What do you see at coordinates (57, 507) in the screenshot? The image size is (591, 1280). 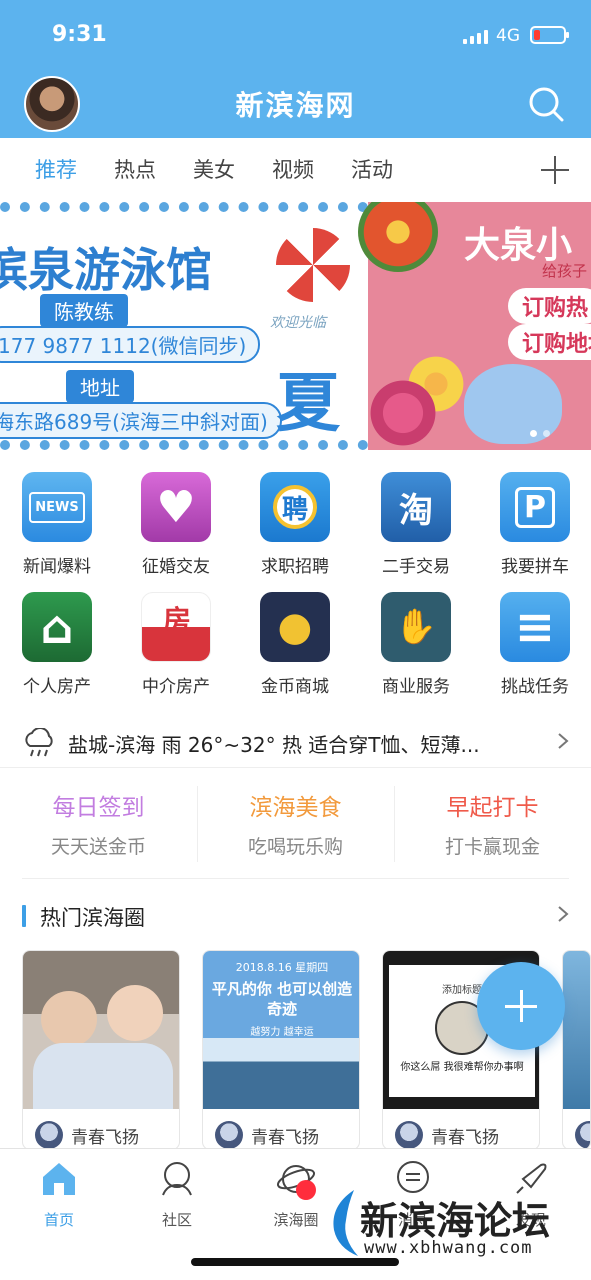 I see `news-tv-icon: NEWS` at bounding box center [57, 507].